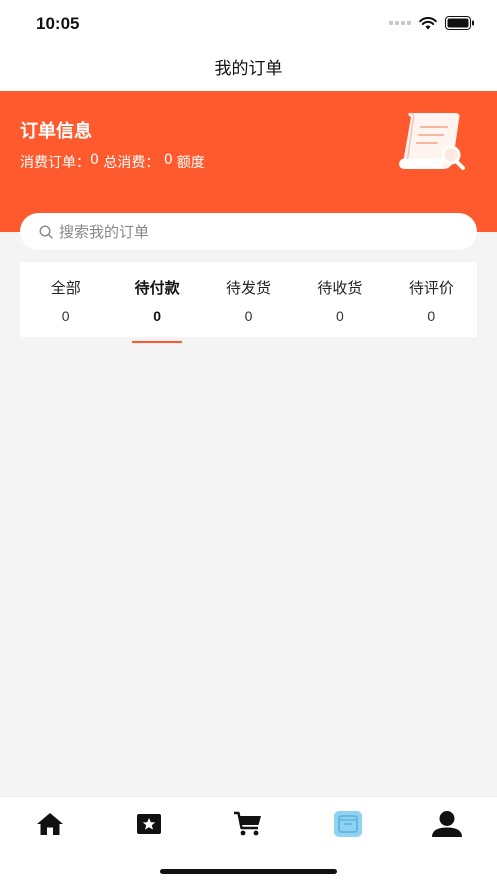 Image resolution: width=497 pixels, height=883 pixels. I want to click on tab-label: 待收货, so click(340, 288).